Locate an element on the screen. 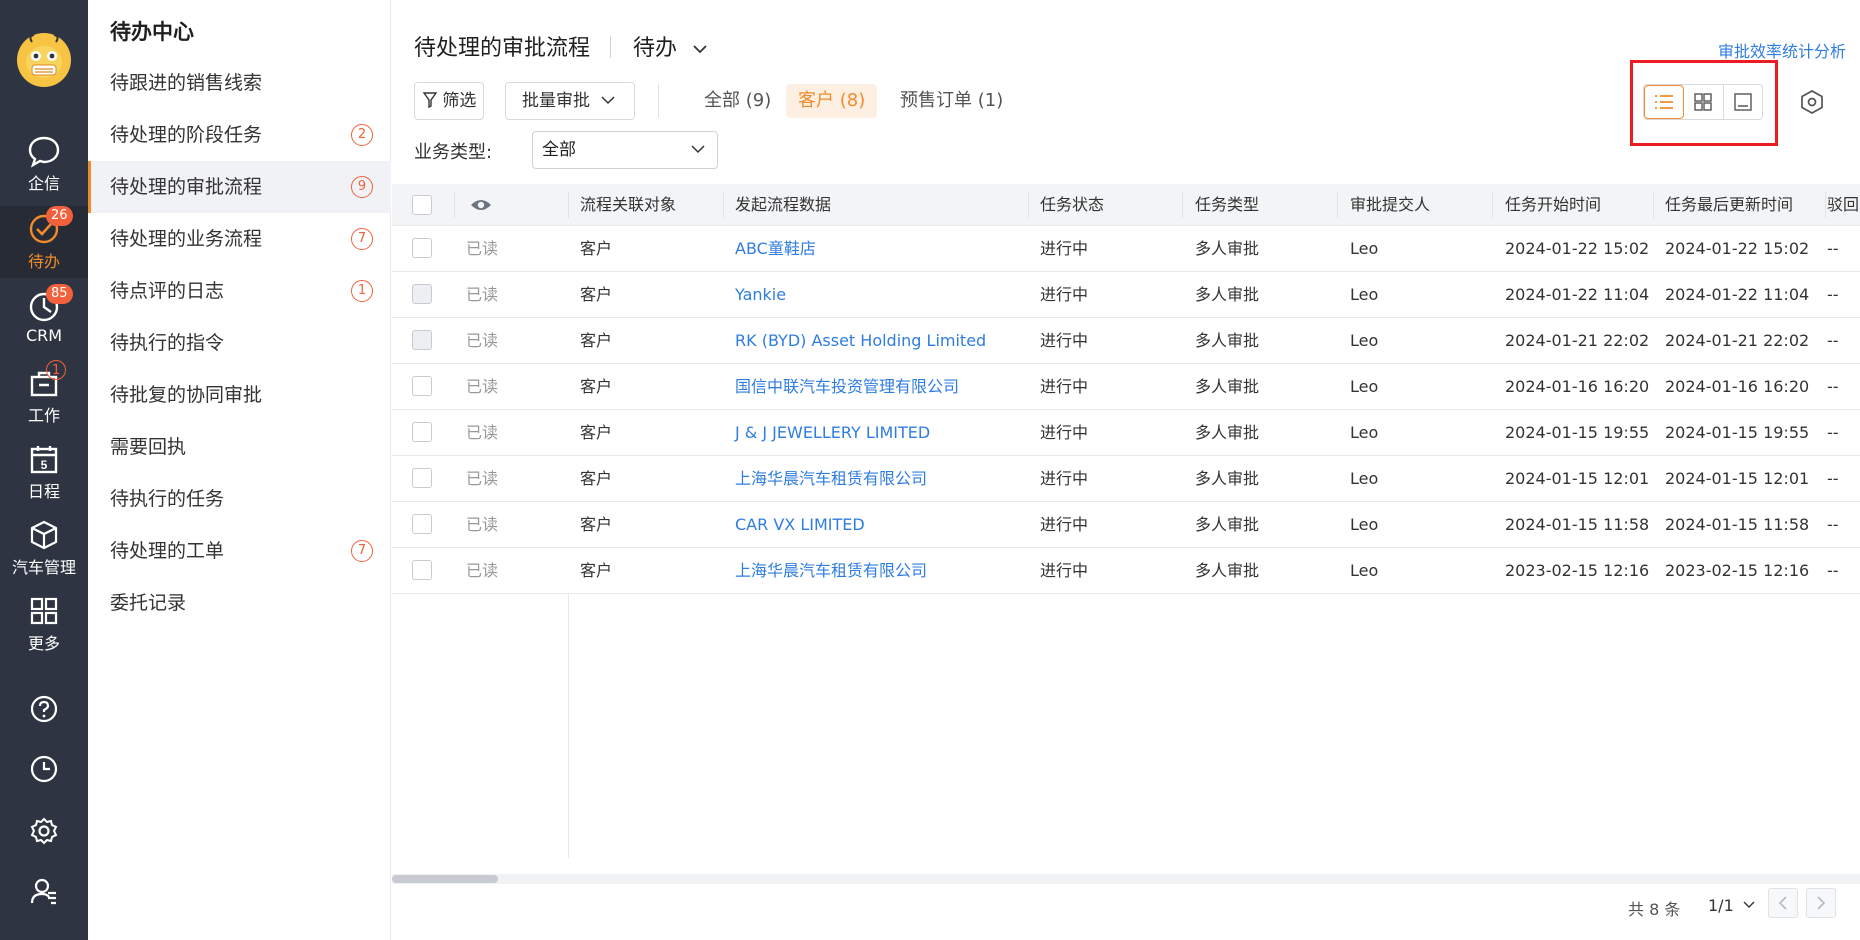  column-header: 任务开始时间 is located at coordinates (1553, 205).